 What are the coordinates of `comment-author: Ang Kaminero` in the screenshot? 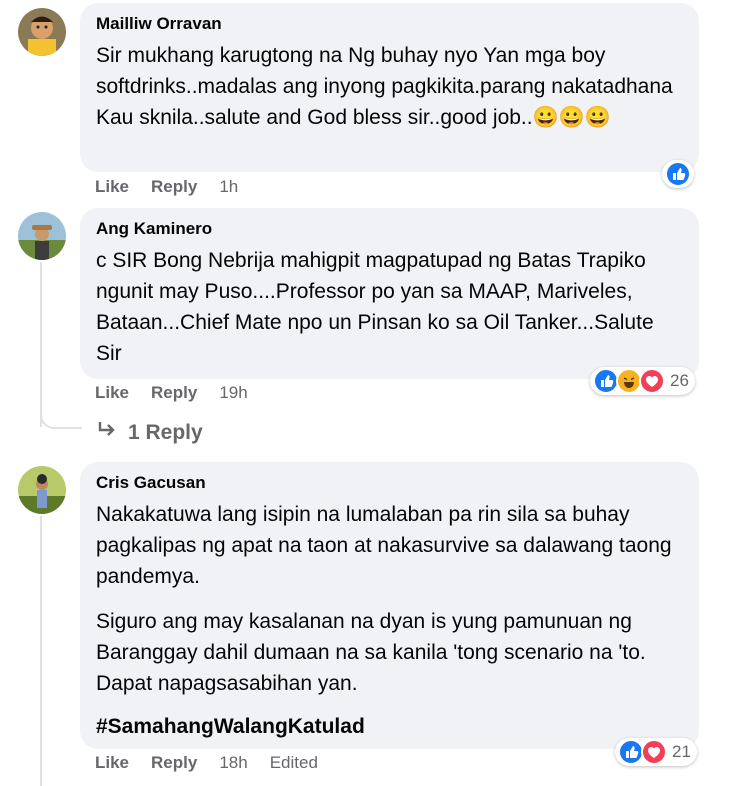 It's located at (390, 229).